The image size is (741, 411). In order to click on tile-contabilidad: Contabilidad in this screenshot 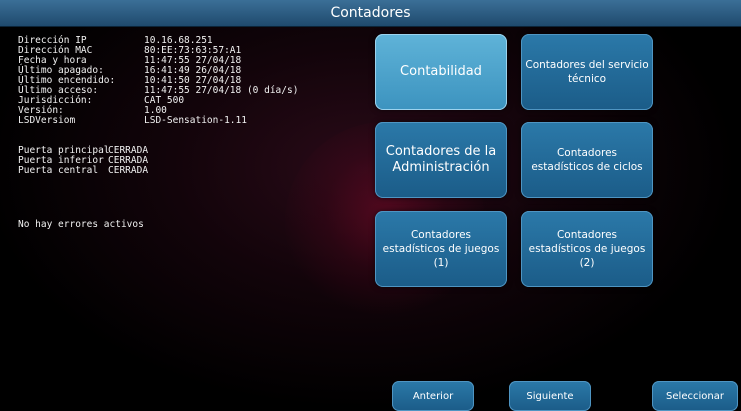, I will do `click(441, 72)`.